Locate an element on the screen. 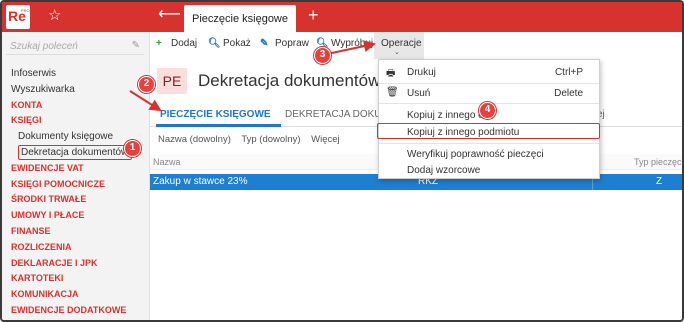 This screenshot has width=684, height=322. add-label: Dodaj is located at coordinates (184, 43).